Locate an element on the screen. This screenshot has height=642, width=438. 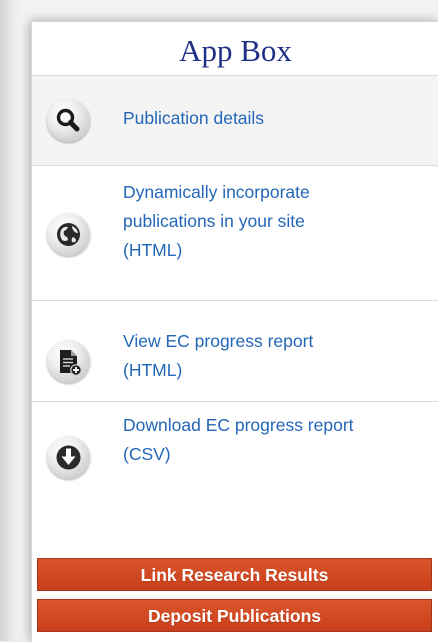
app-item-publication-details: Publication details is located at coordinates (235, 121).